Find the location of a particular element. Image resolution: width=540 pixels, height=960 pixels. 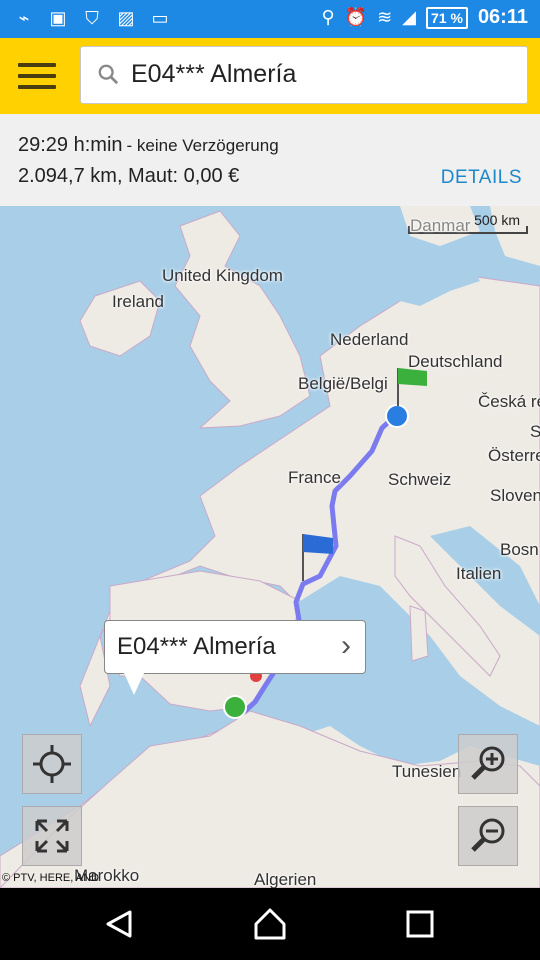

map-label: Deutschland is located at coordinates (455, 361).